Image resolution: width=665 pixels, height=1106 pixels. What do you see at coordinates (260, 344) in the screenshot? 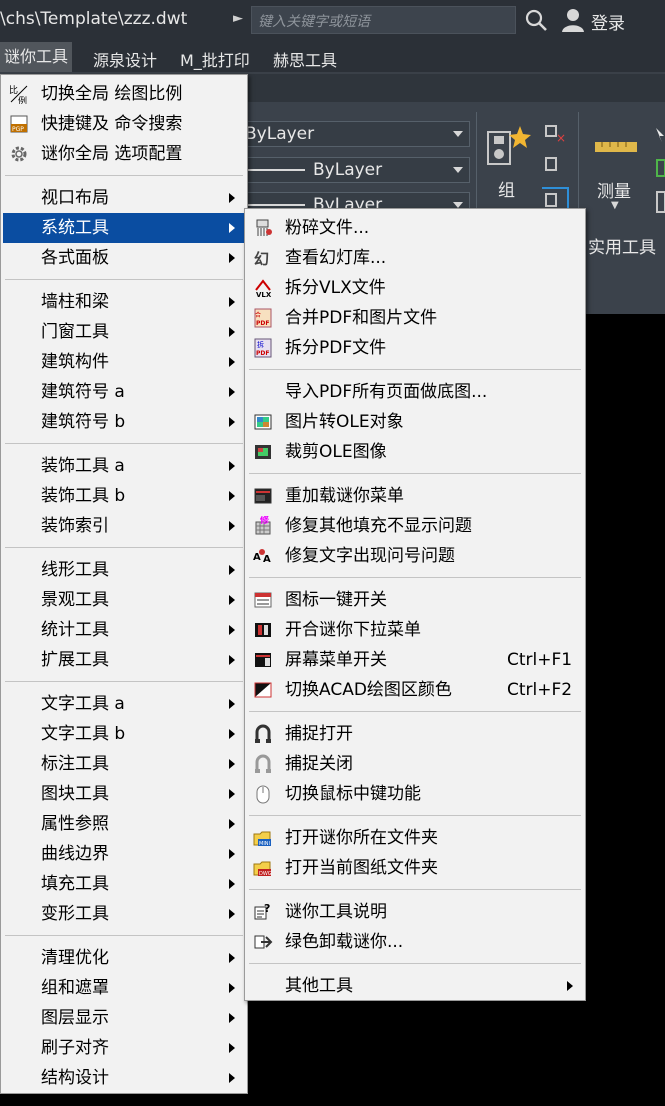
I see `svg-text: 拆` at bounding box center [260, 344].